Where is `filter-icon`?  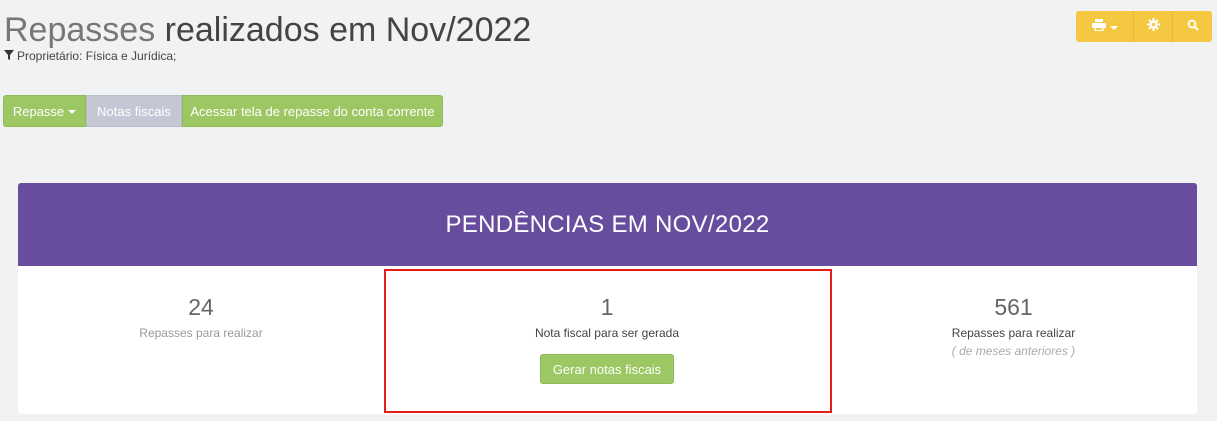
filter-icon is located at coordinates (9, 56).